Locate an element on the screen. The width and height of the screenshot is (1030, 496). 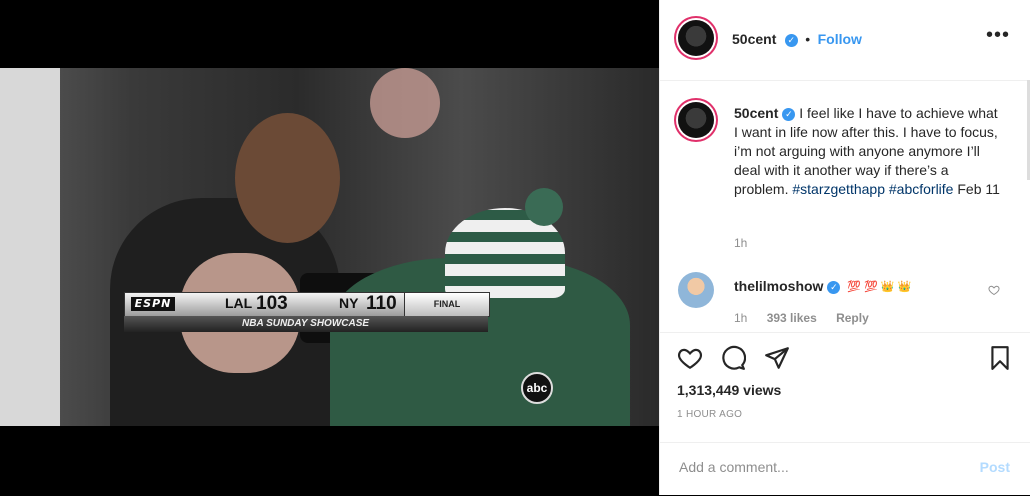
post-button: Post is located at coordinates (995, 467).